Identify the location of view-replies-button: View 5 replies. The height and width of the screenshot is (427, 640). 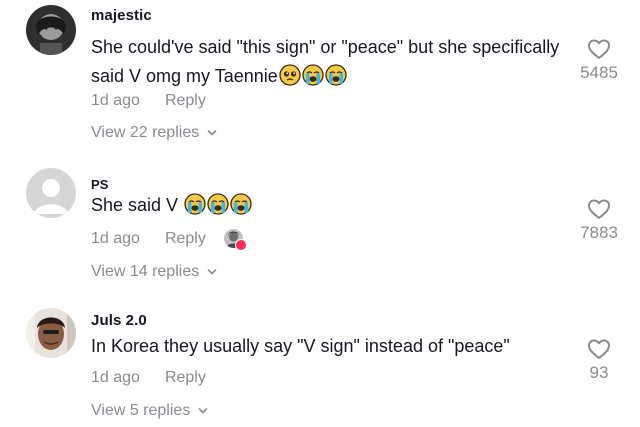
(149, 411).